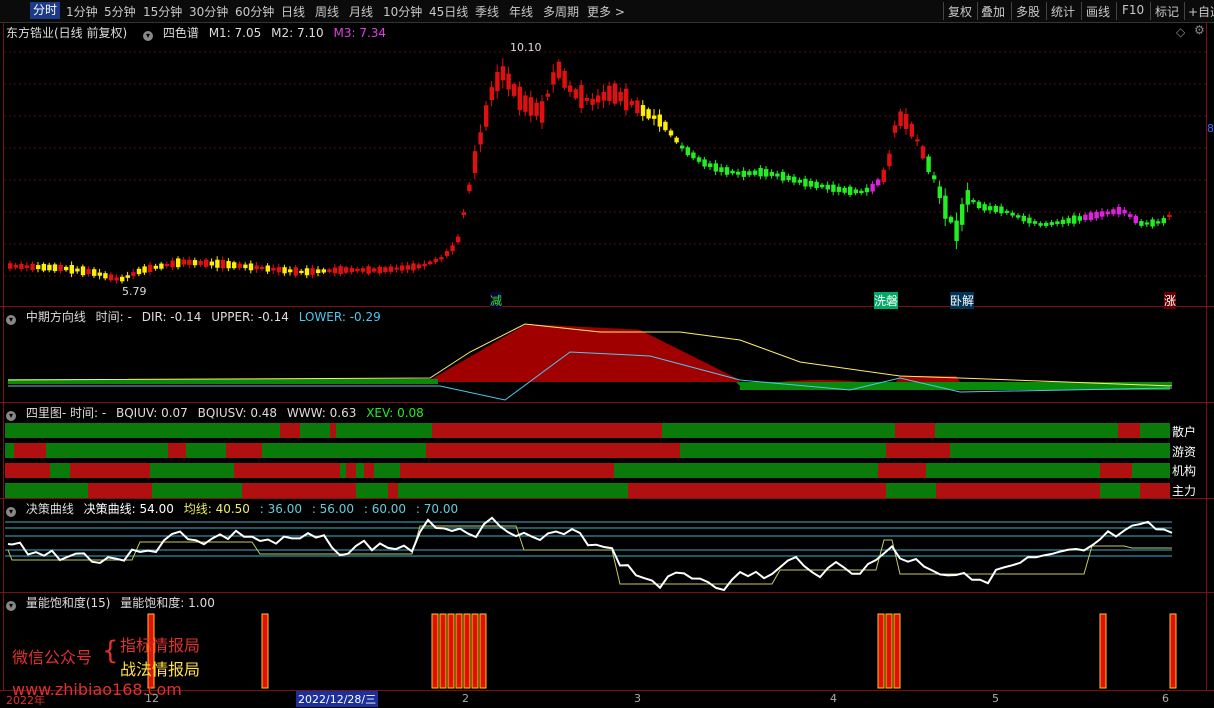  I want to click on cursor-date-label: 2022/12/28/三, so click(337, 699).